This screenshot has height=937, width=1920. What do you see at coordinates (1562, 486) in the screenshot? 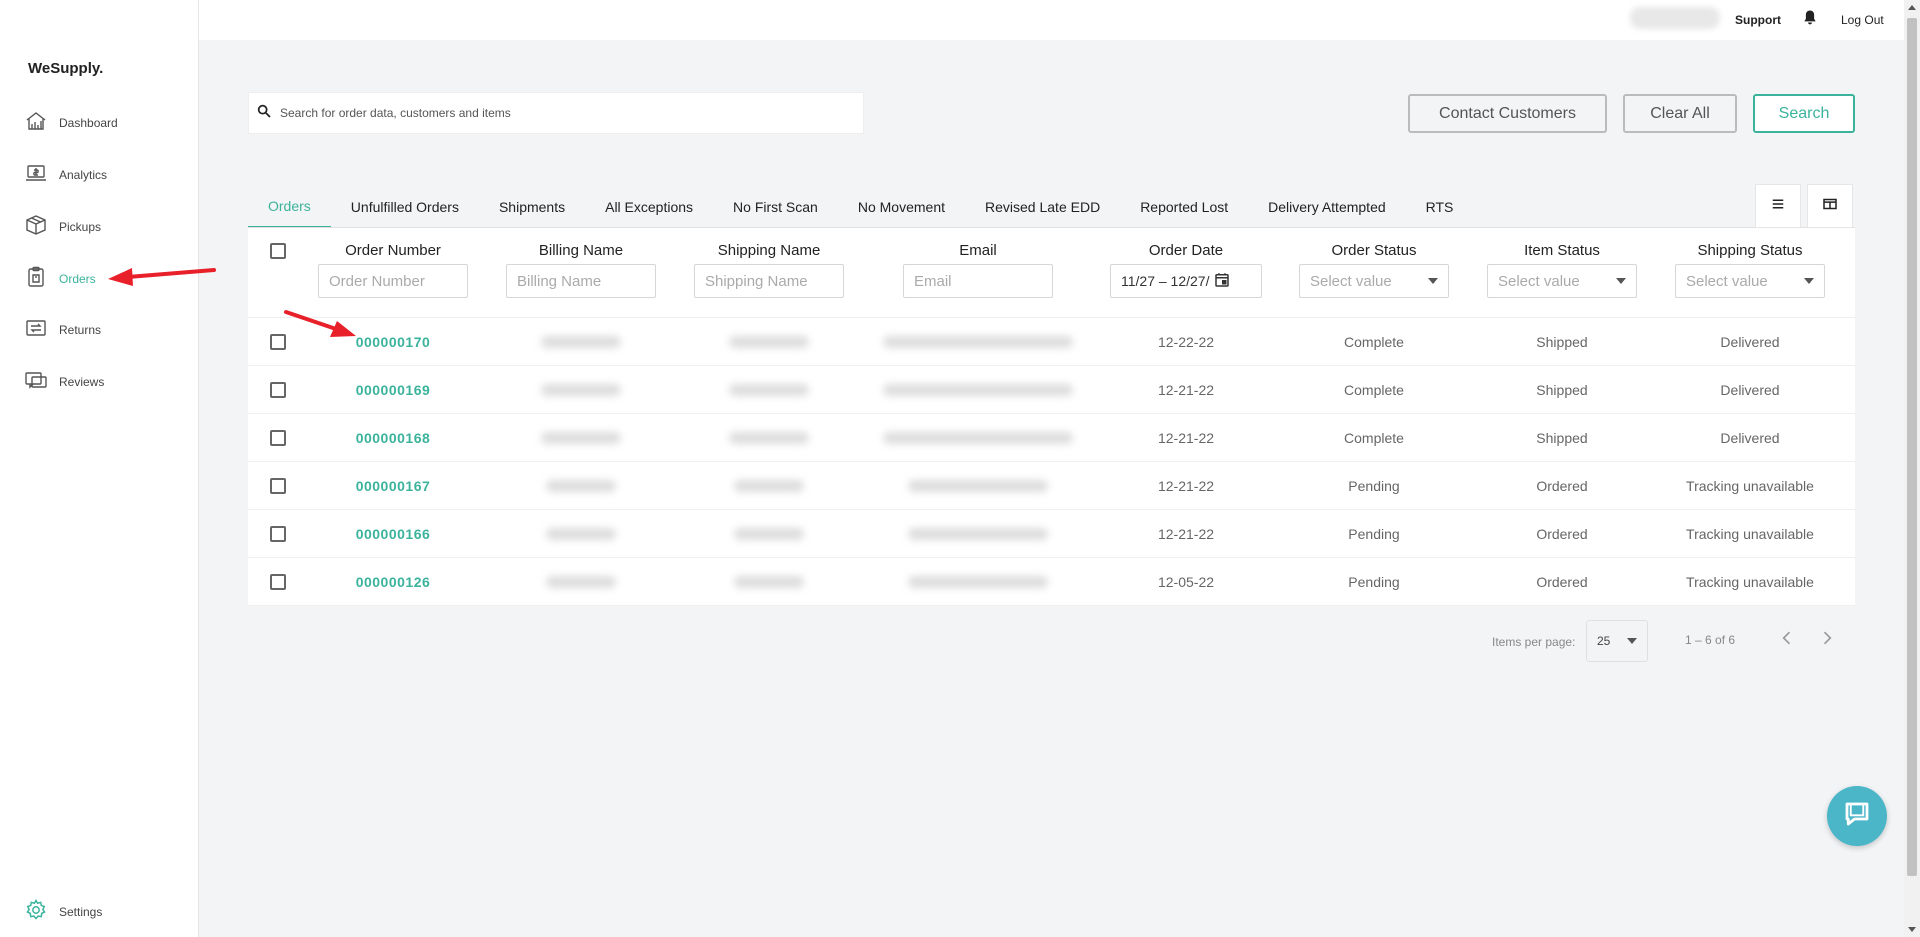
I see `item-status: Ordered` at bounding box center [1562, 486].